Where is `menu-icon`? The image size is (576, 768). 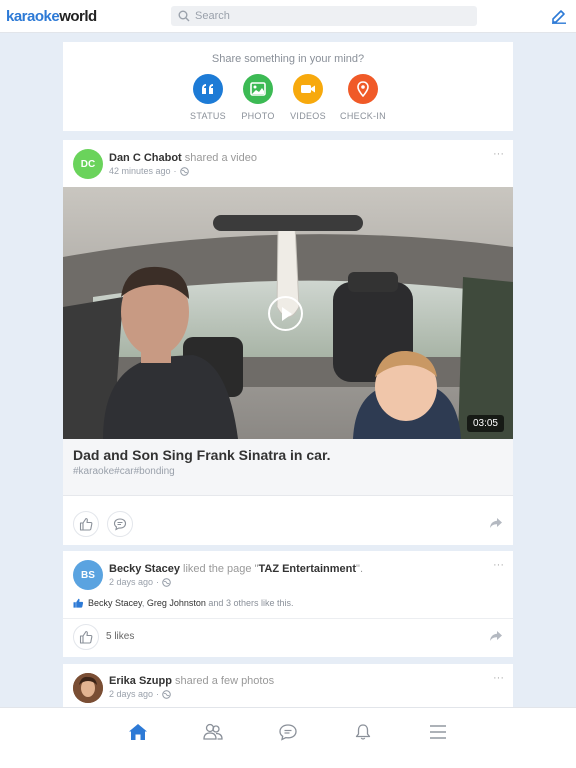 menu-icon is located at coordinates (438, 732).